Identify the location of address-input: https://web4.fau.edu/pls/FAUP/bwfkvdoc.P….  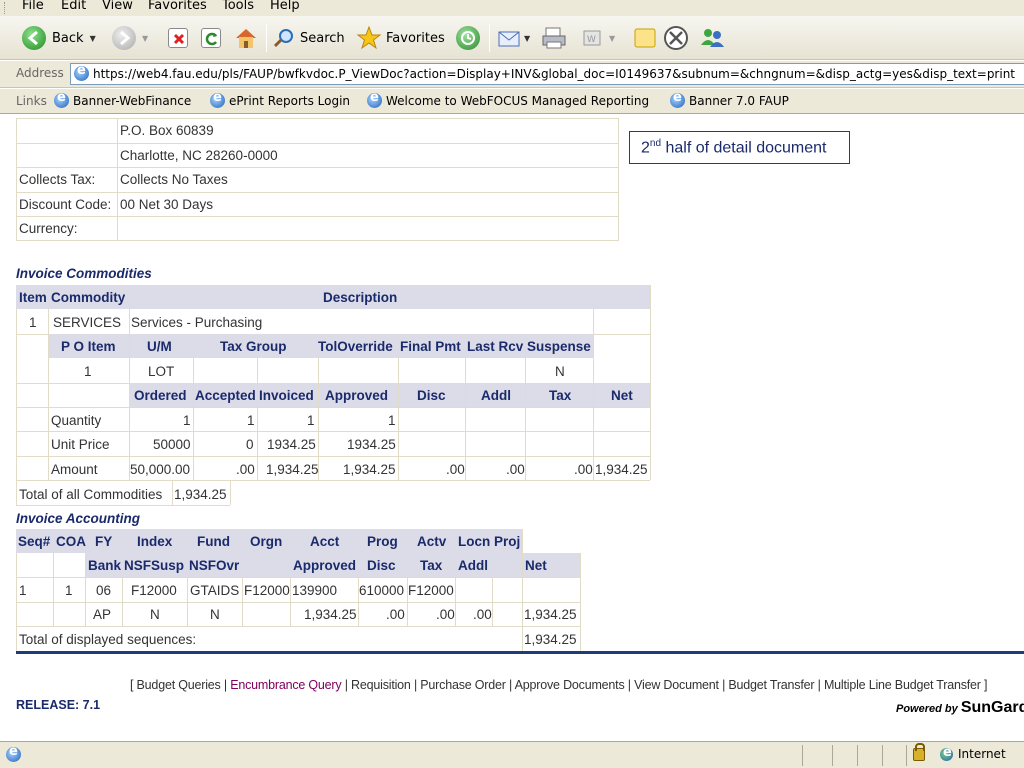
(547, 74).